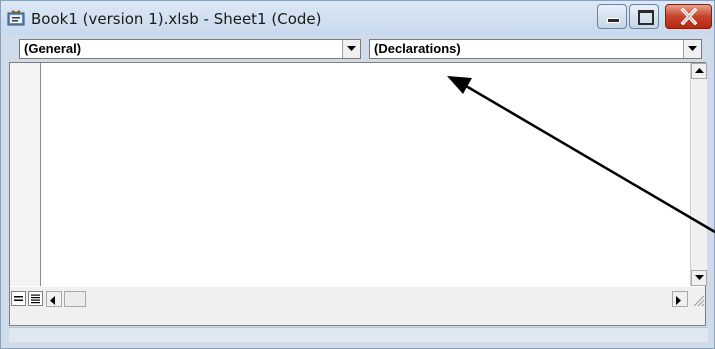 The image size is (715, 349). I want to click on full-module-view-icon, so click(35, 299).